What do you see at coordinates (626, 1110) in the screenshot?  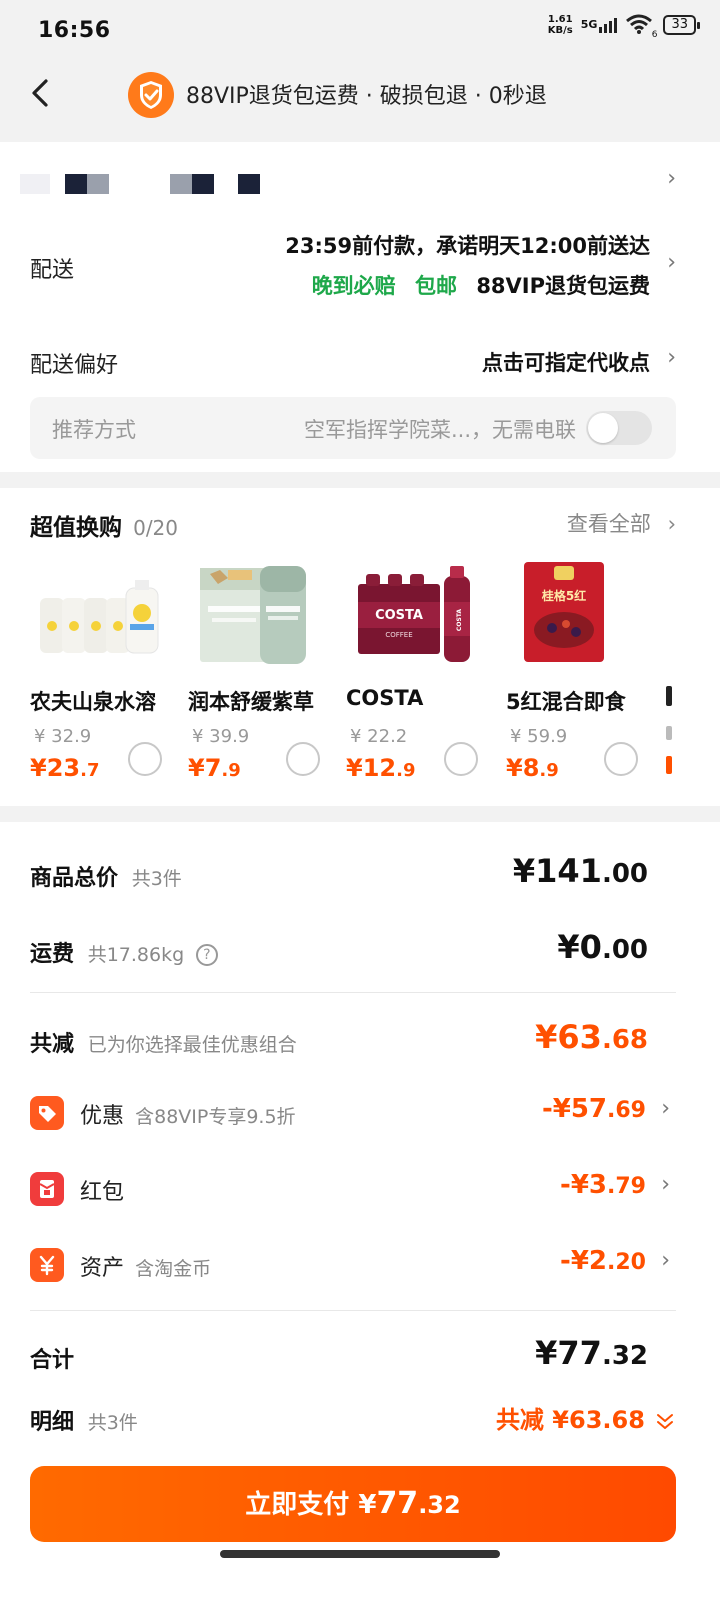 I see `discount-dec: .69` at bounding box center [626, 1110].